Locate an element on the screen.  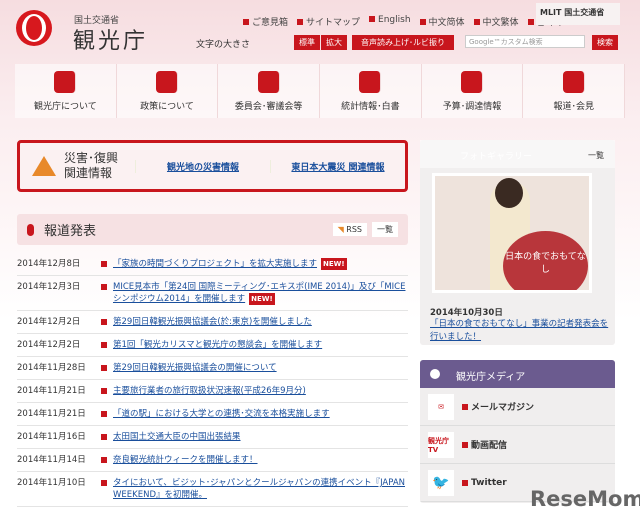
press-item: 2014年12月2日 第29回日韓観光振興協議会(於:東京)を開催しました is located at coordinates (212, 322).